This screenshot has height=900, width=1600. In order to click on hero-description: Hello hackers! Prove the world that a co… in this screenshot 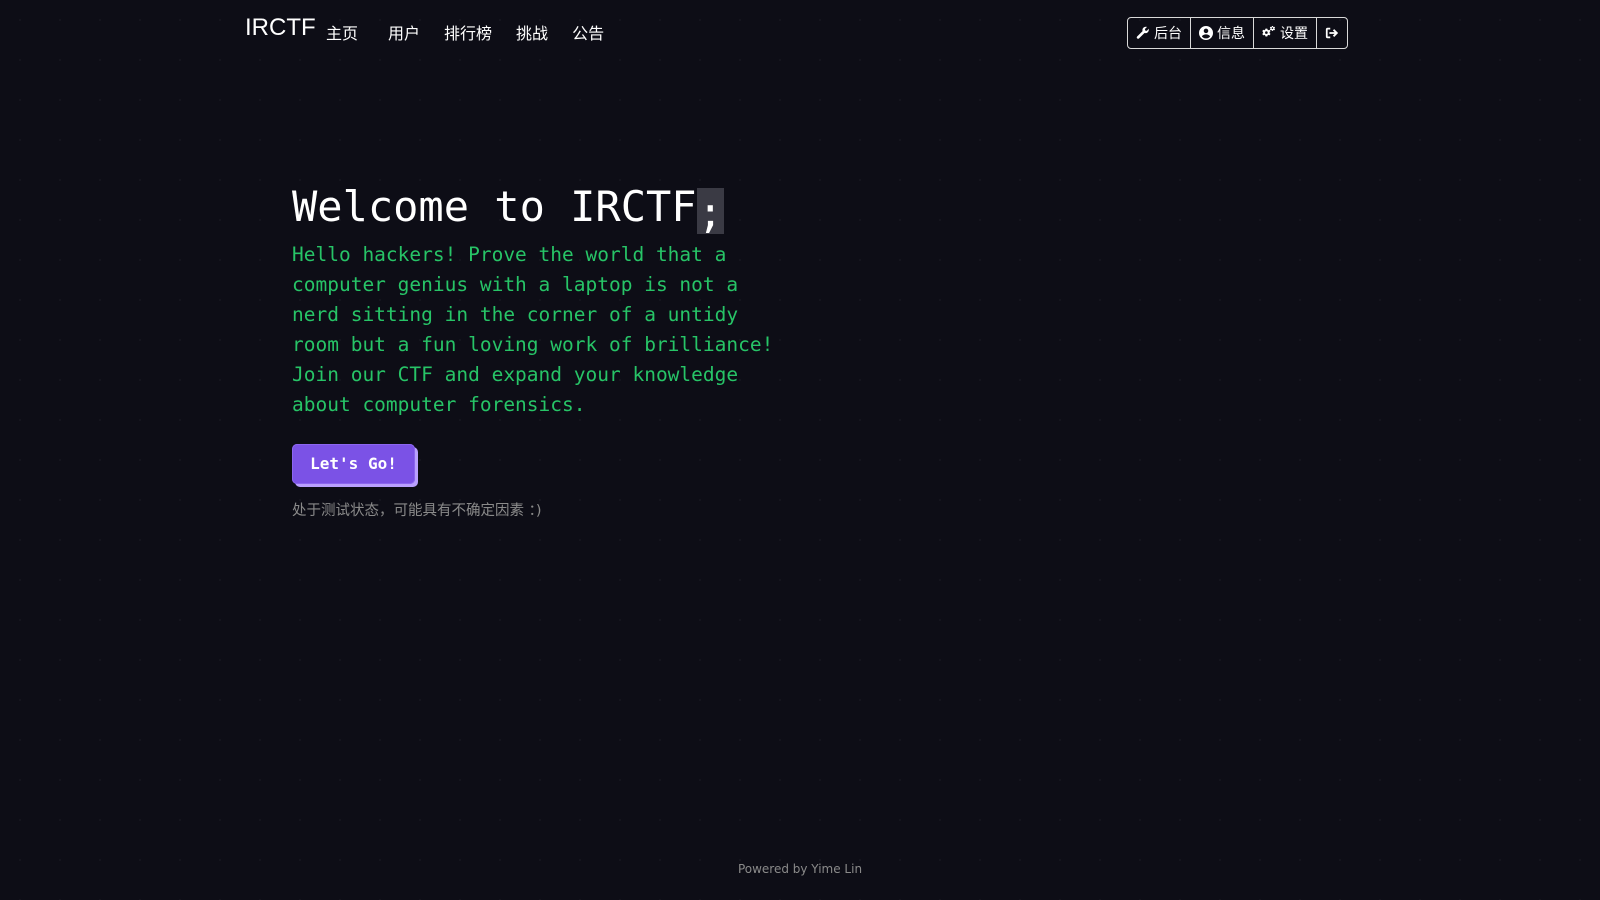, I will do `click(533, 329)`.